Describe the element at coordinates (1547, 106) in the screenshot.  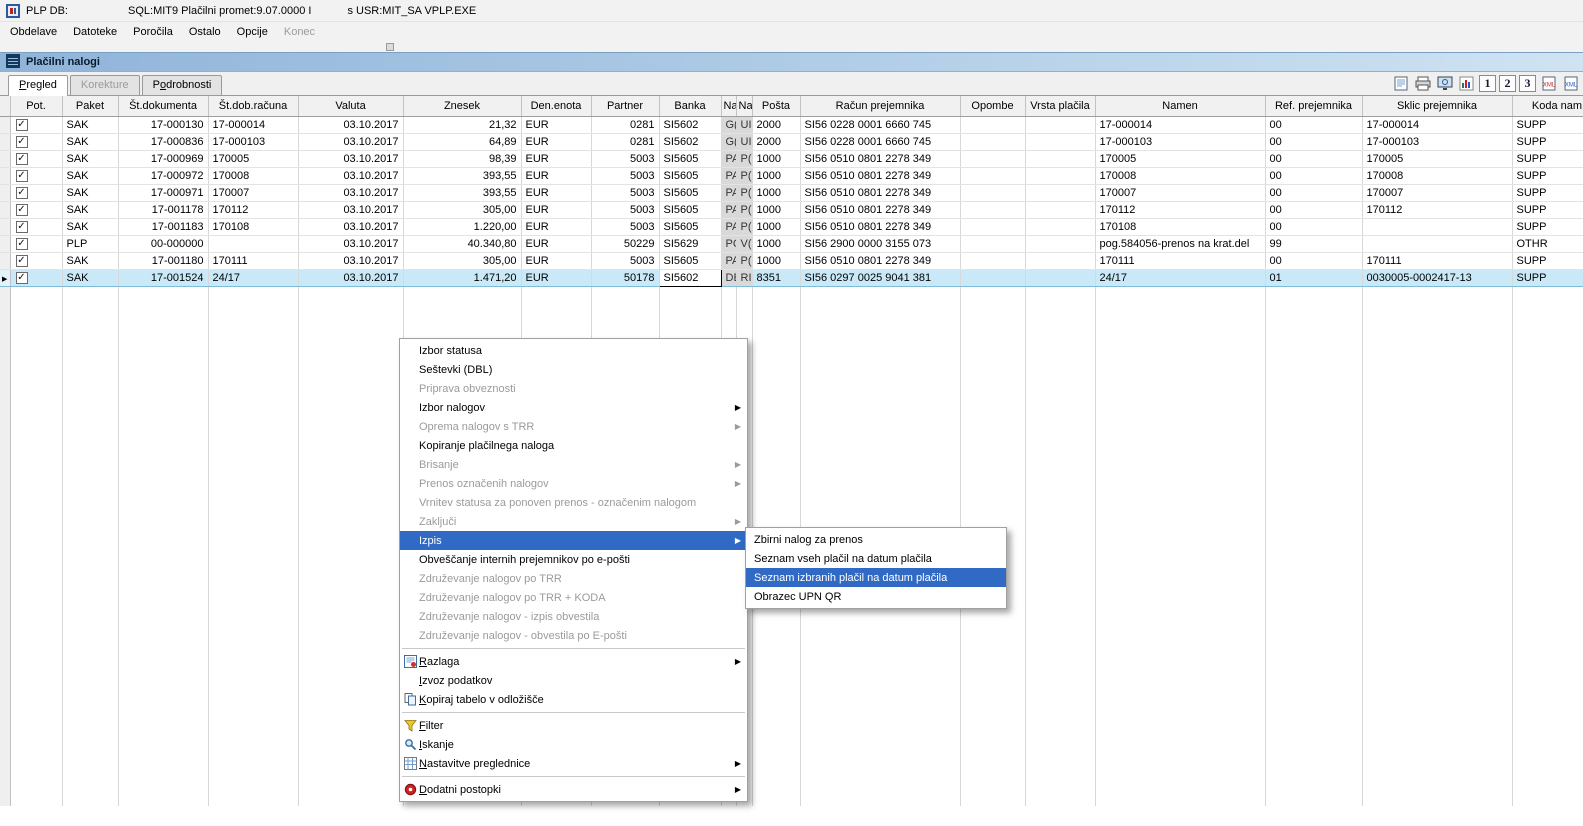
I see `column-header-koda_namena: Koda nam` at that location.